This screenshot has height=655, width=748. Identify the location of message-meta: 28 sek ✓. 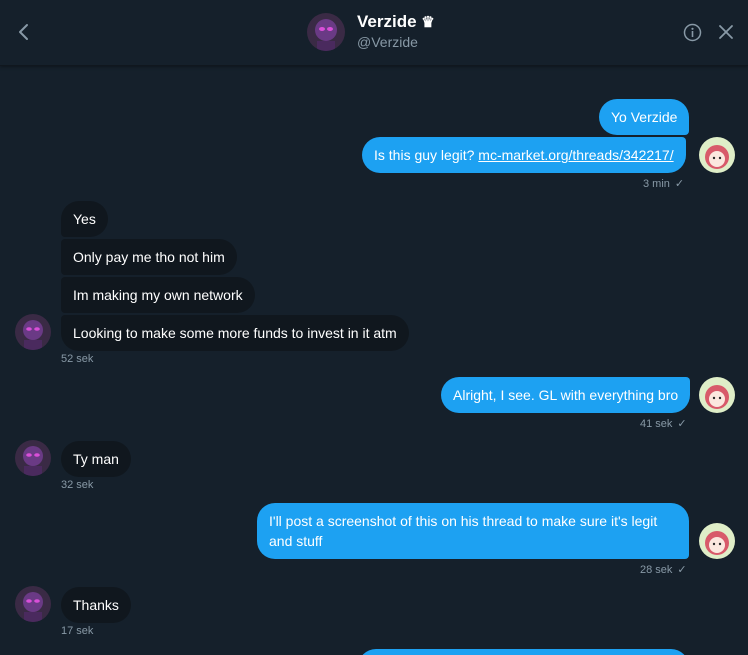
(663, 569).